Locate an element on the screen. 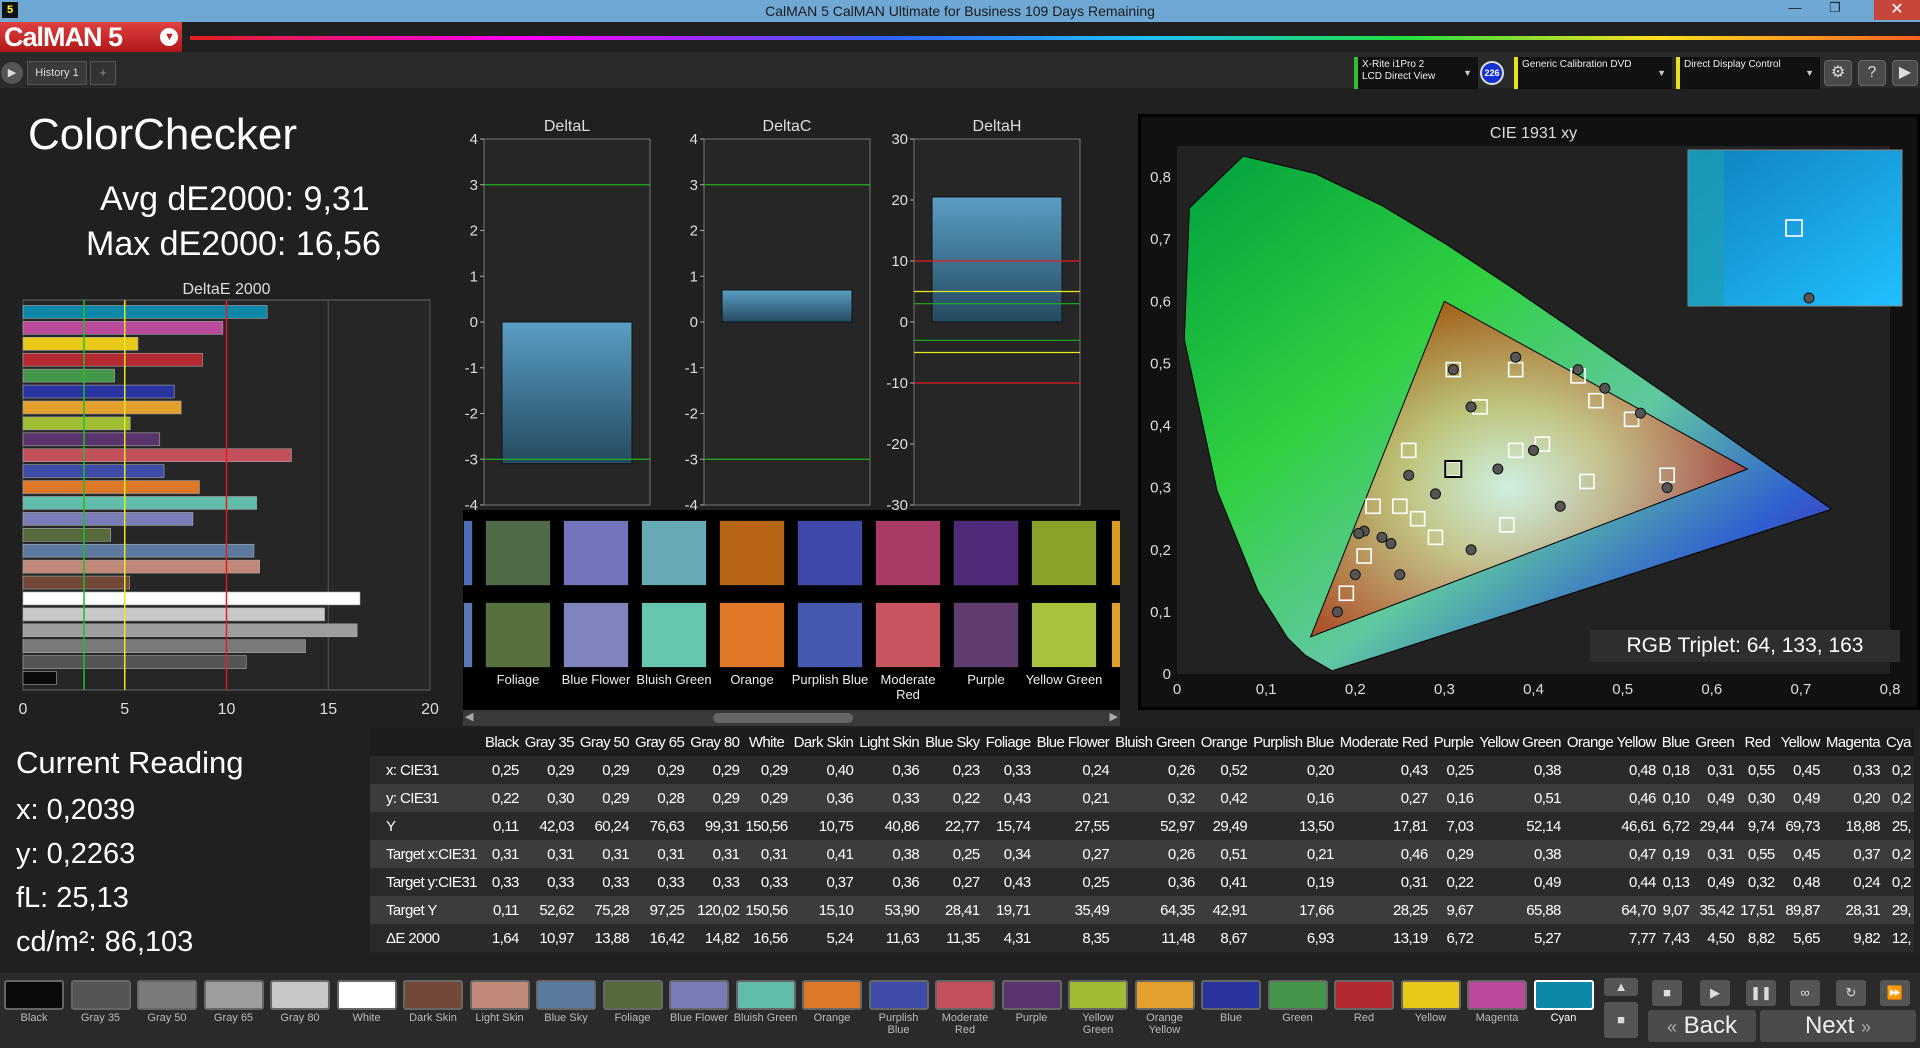 The width and height of the screenshot is (1920, 1048). swatch-purple is located at coordinates (1031, 995).